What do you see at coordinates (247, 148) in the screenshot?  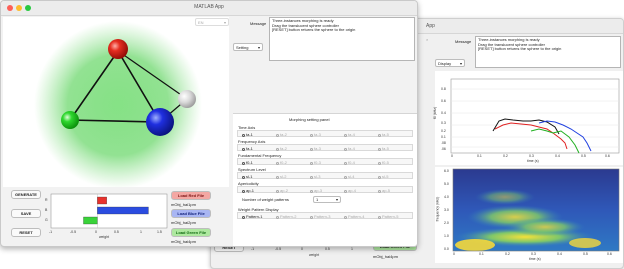 I see `radio-fa-1: fa-1` at bounding box center [247, 148].